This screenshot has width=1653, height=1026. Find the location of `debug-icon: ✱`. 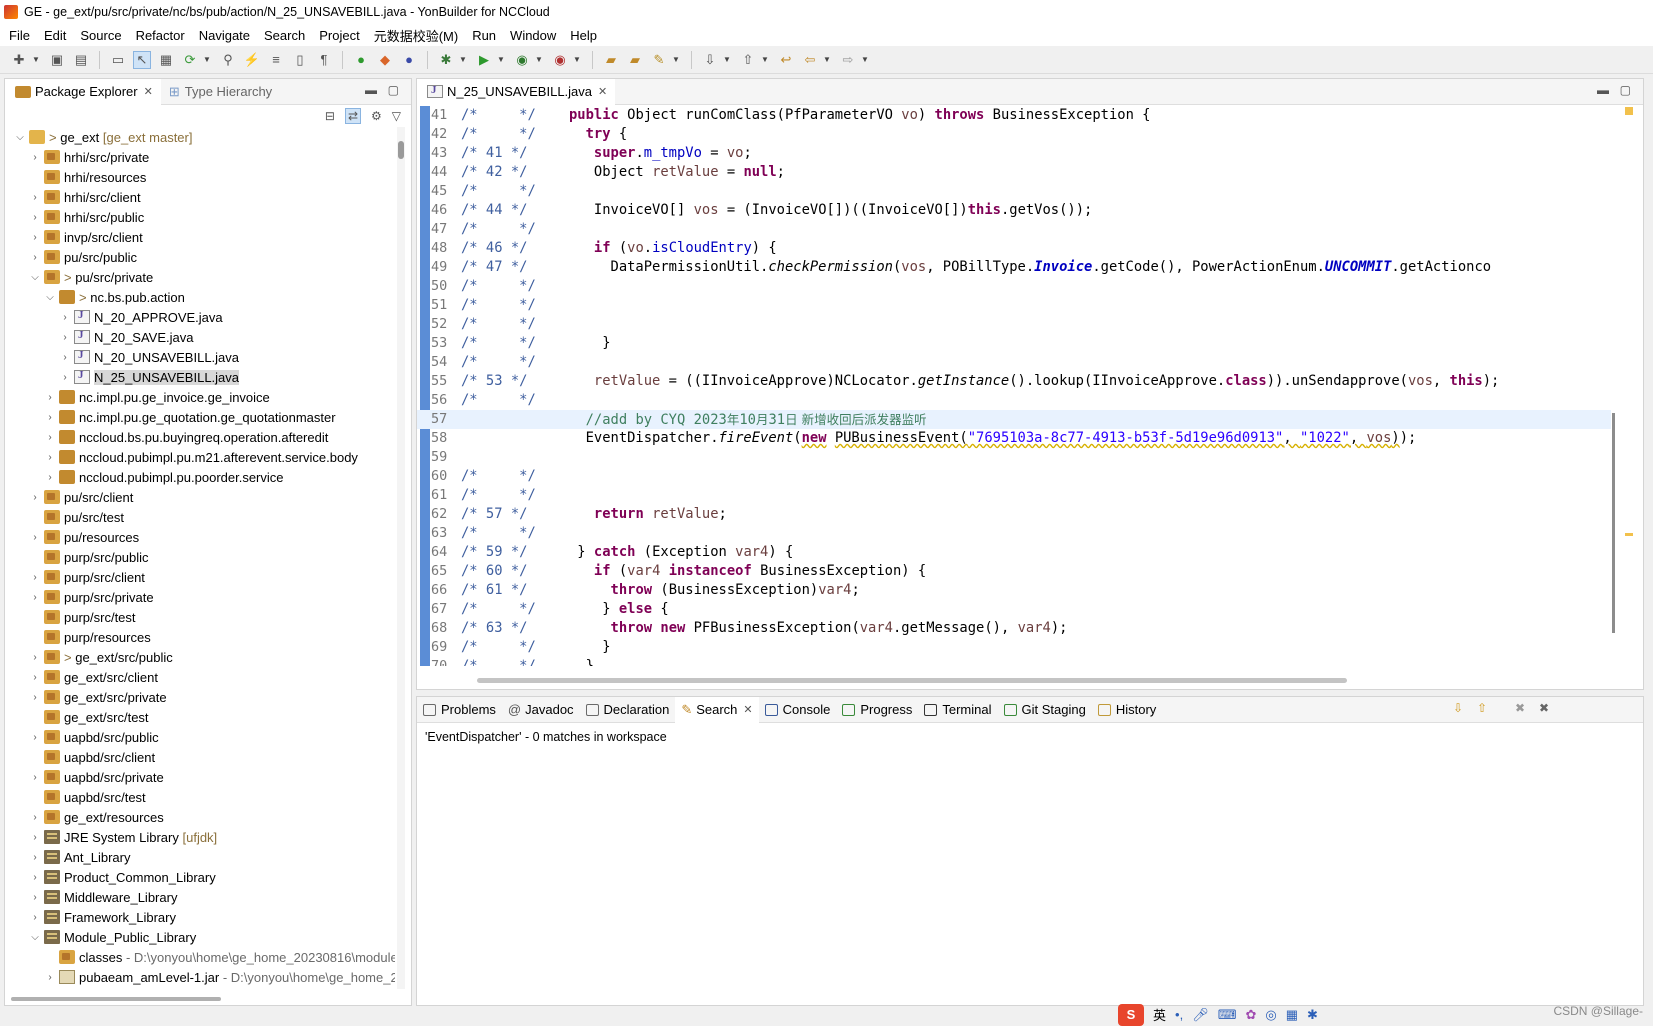

debug-icon: ✱ is located at coordinates (446, 60).